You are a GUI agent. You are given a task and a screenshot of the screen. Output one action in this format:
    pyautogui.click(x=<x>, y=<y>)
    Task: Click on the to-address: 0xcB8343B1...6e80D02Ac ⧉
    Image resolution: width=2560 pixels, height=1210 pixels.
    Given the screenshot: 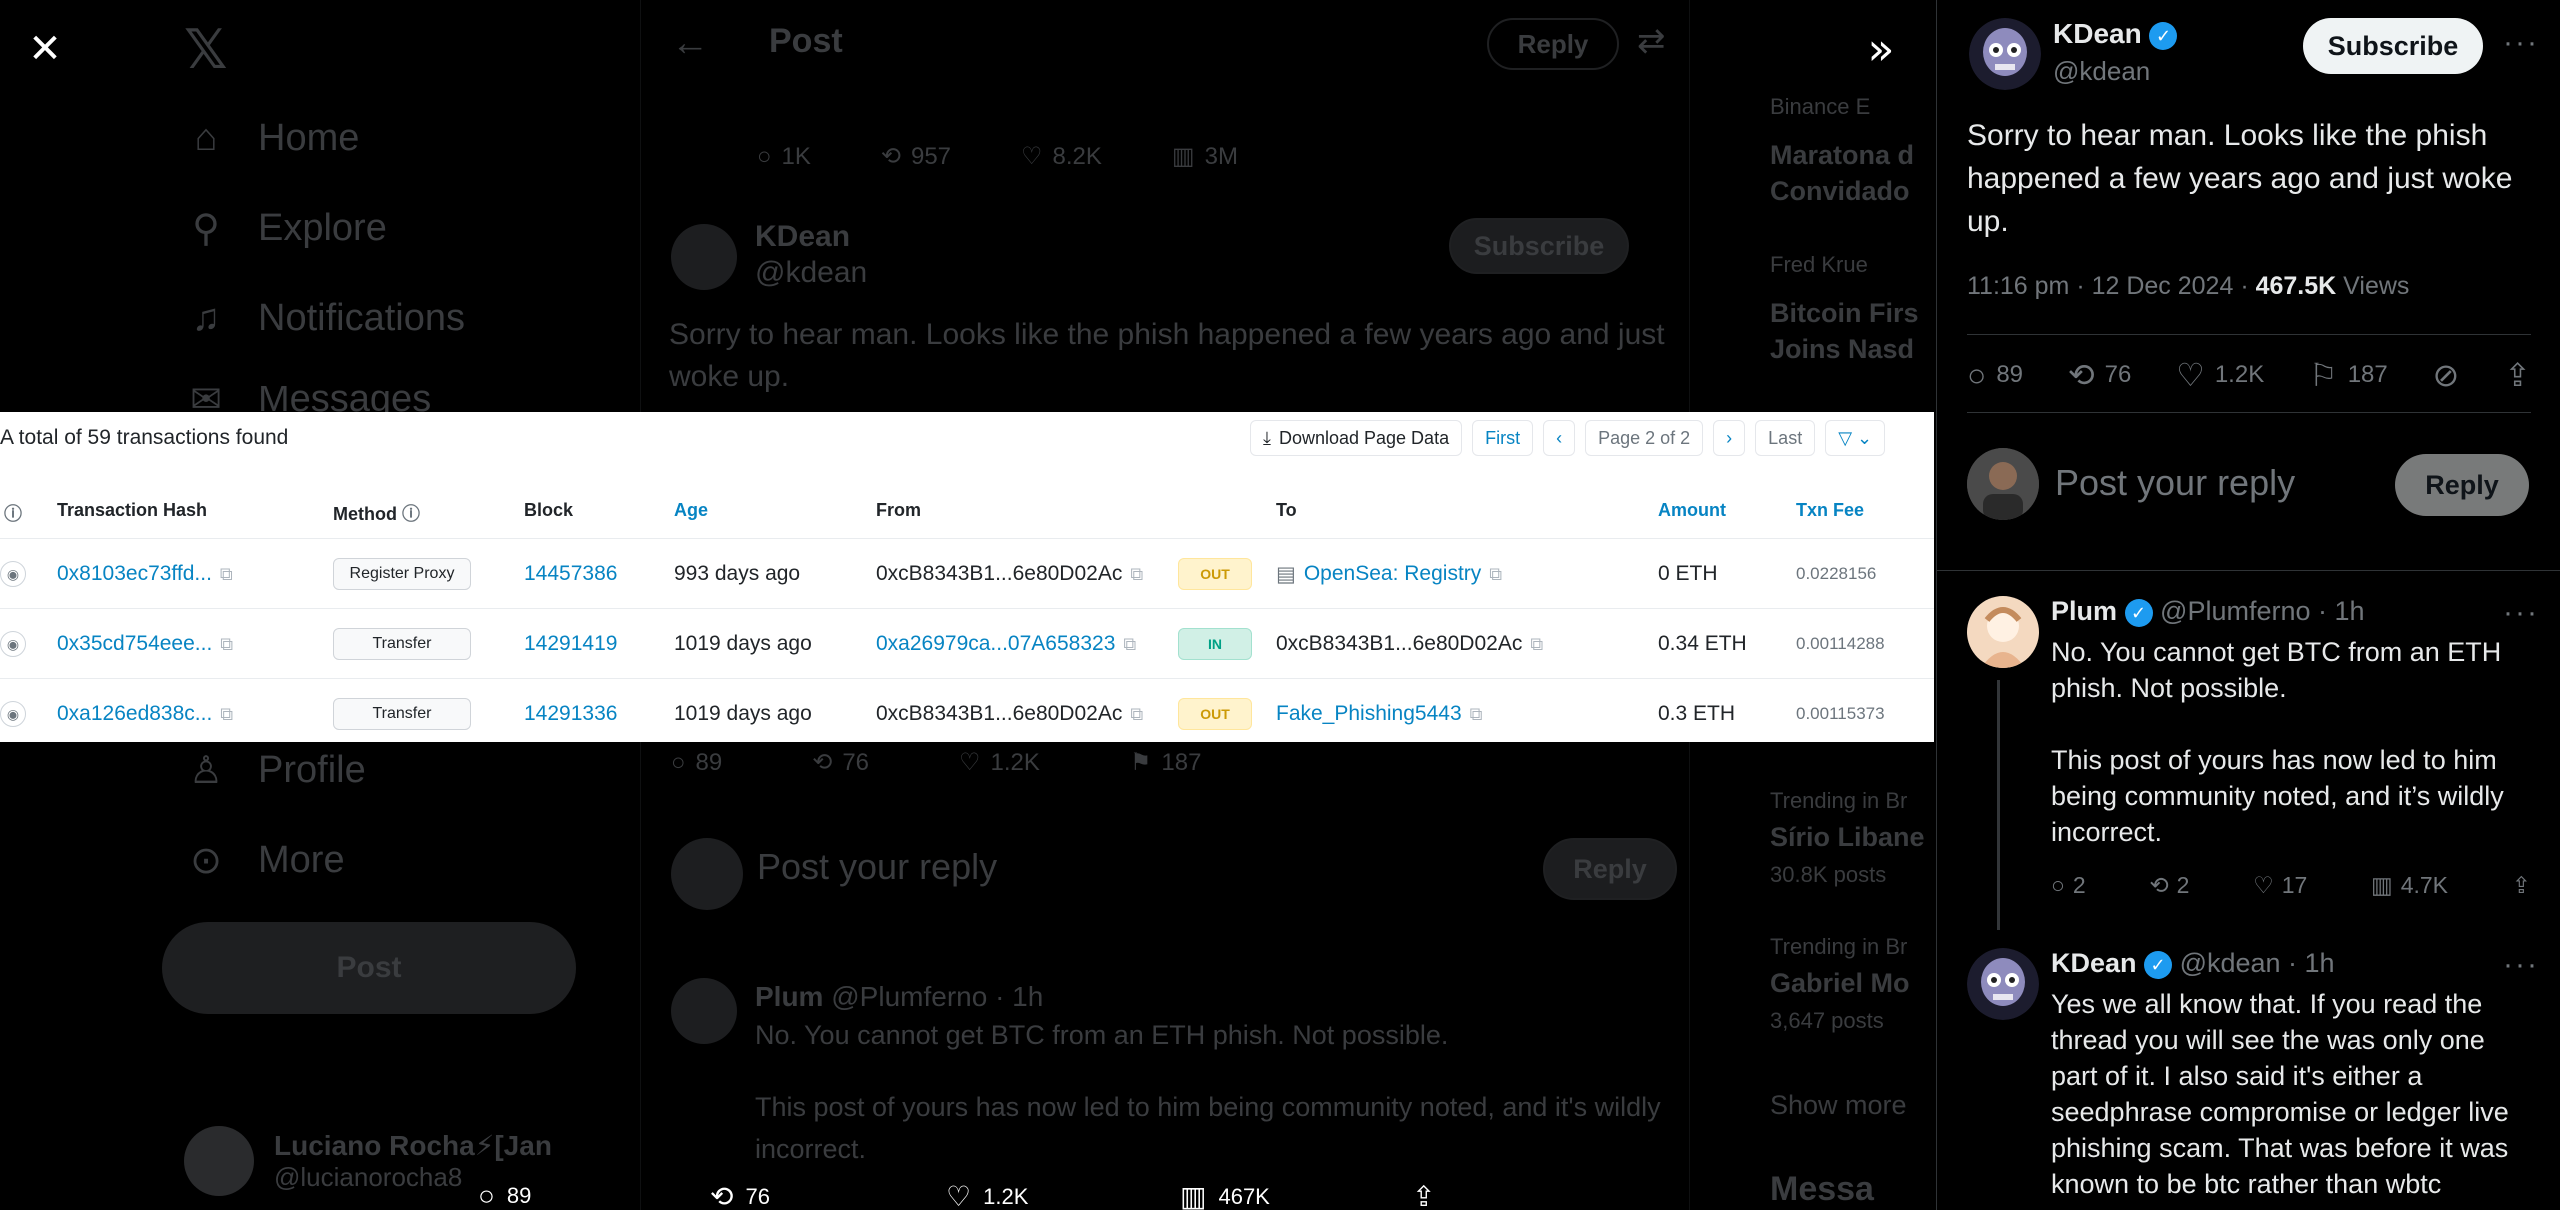 What is the action you would take?
    pyautogui.click(x=1409, y=644)
    